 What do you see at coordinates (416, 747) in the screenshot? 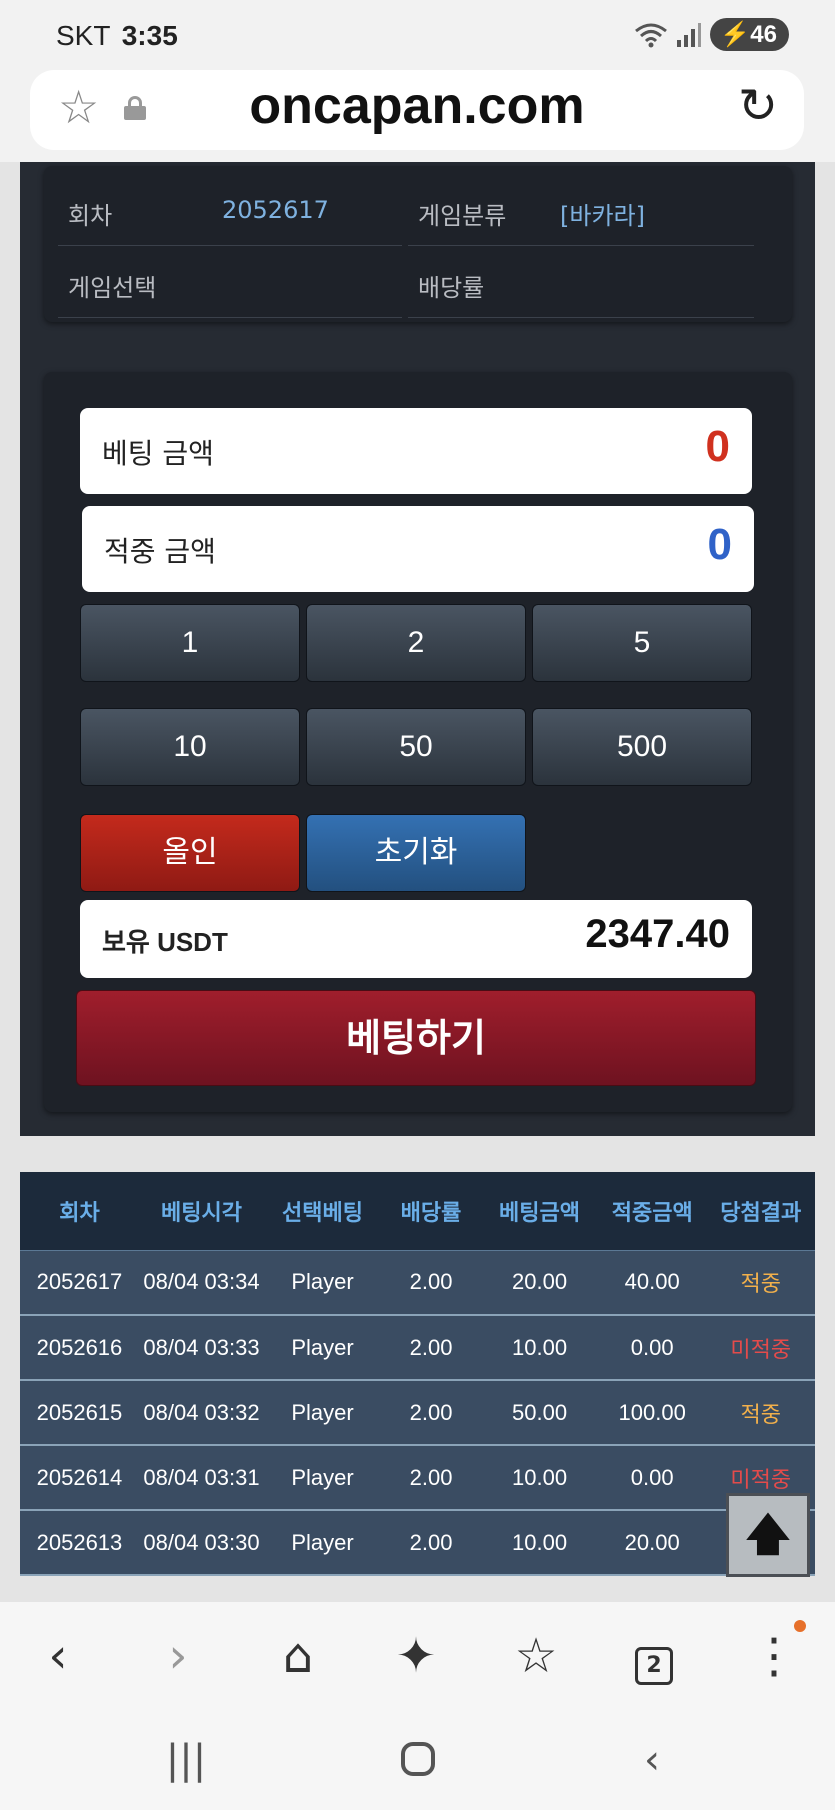
I see `chip-50-button: 50` at bounding box center [416, 747].